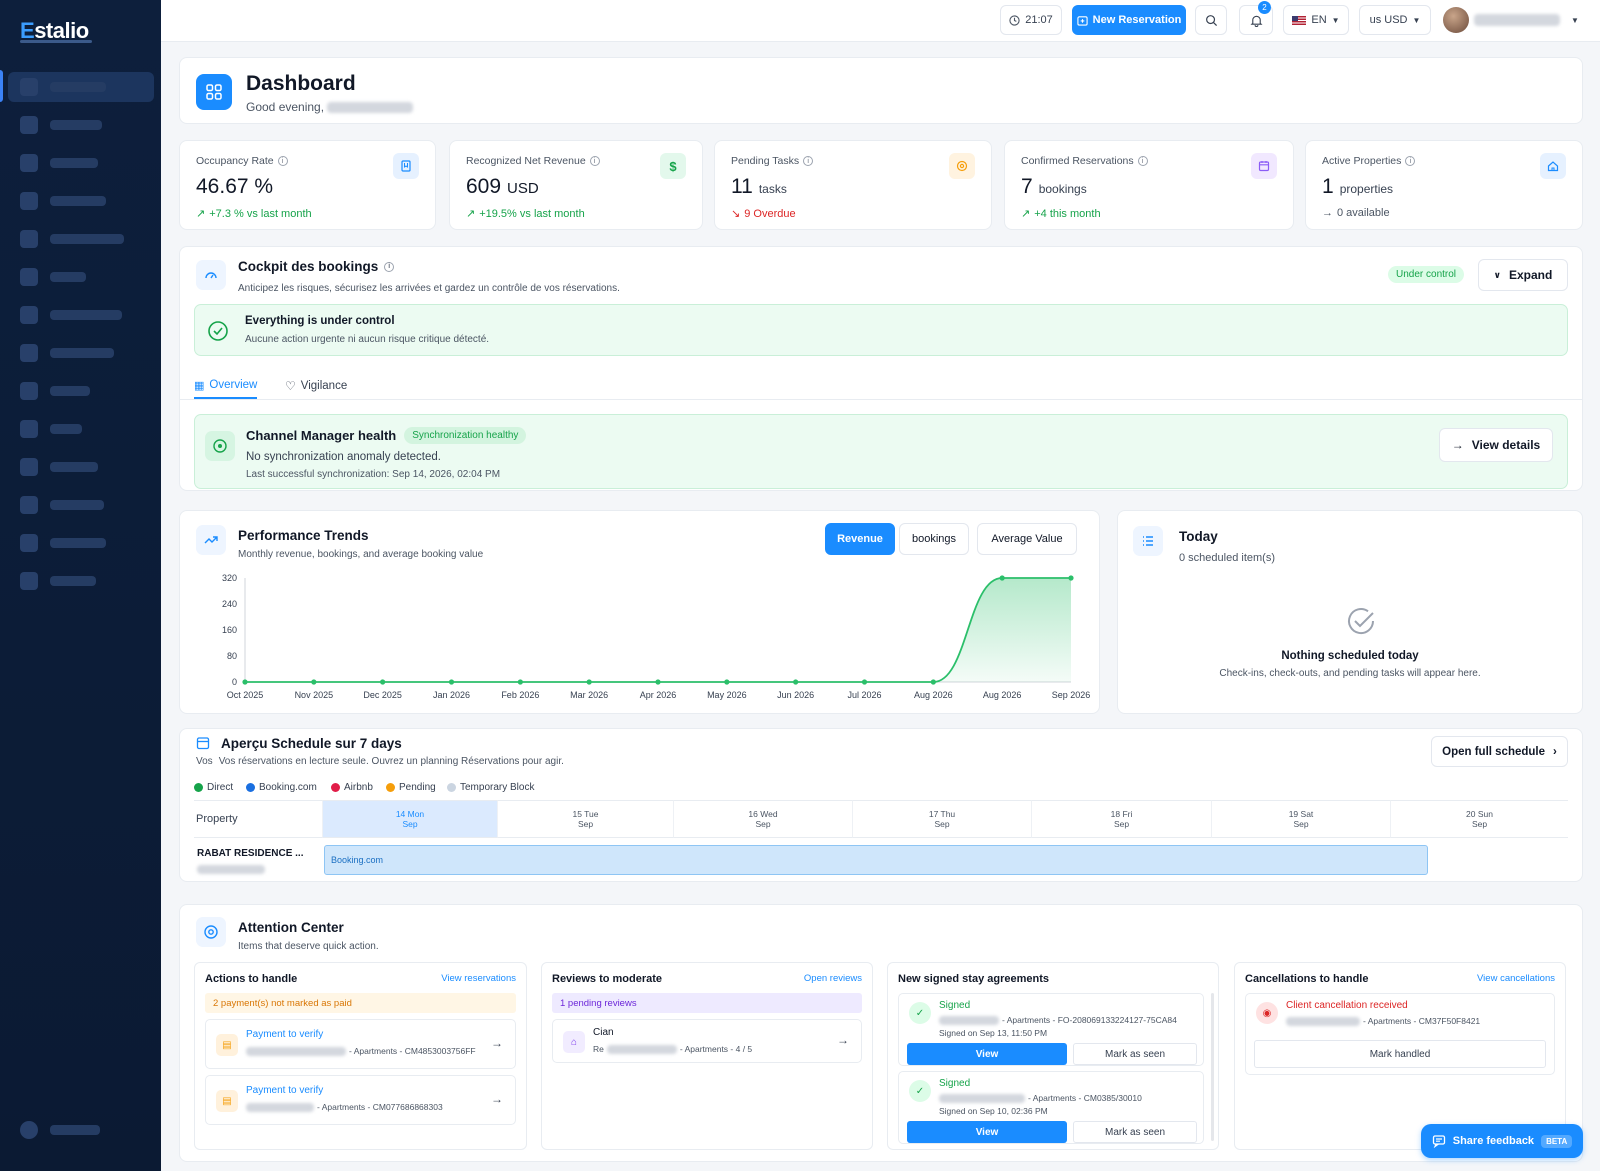  Describe the element at coordinates (1316, 20) in the screenshot. I see `language-select: EN ▼` at that location.